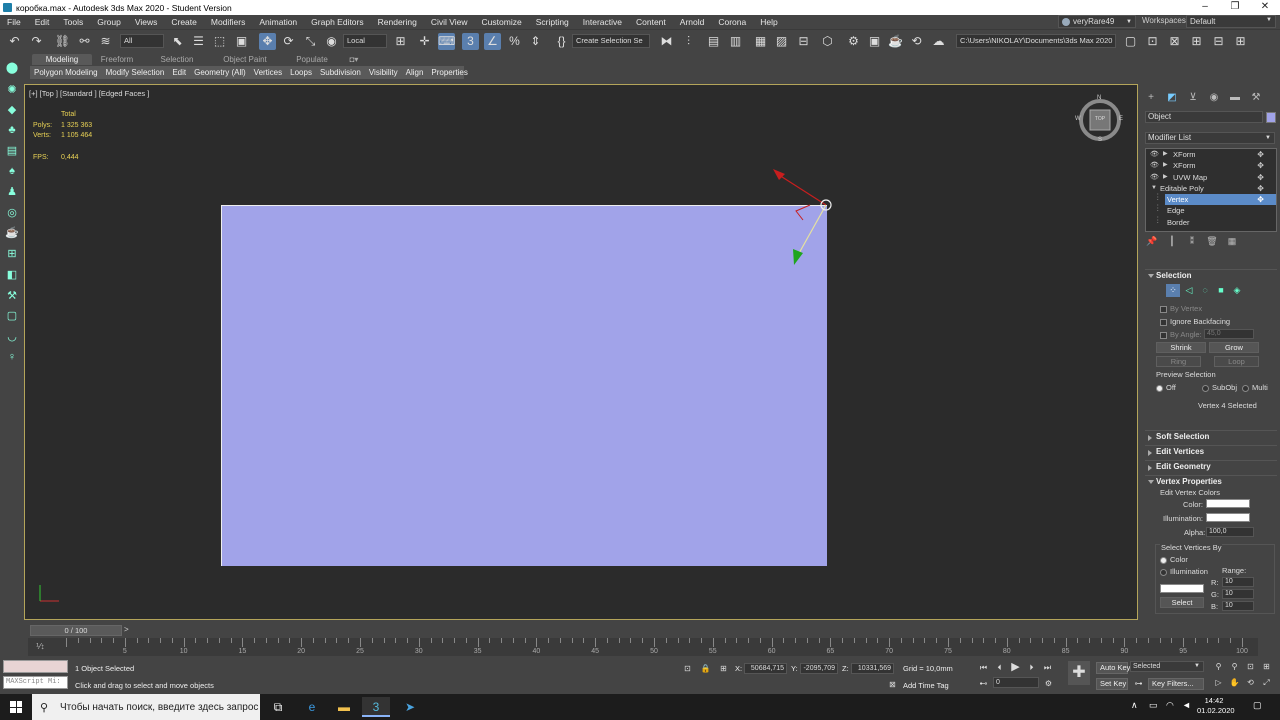 Image resolution: width=1280 pixels, height=720 pixels. What do you see at coordinates (1182, 602) in the screenshot?
I see `select-by-color-button: Select` at bounding box center [1182, 602].